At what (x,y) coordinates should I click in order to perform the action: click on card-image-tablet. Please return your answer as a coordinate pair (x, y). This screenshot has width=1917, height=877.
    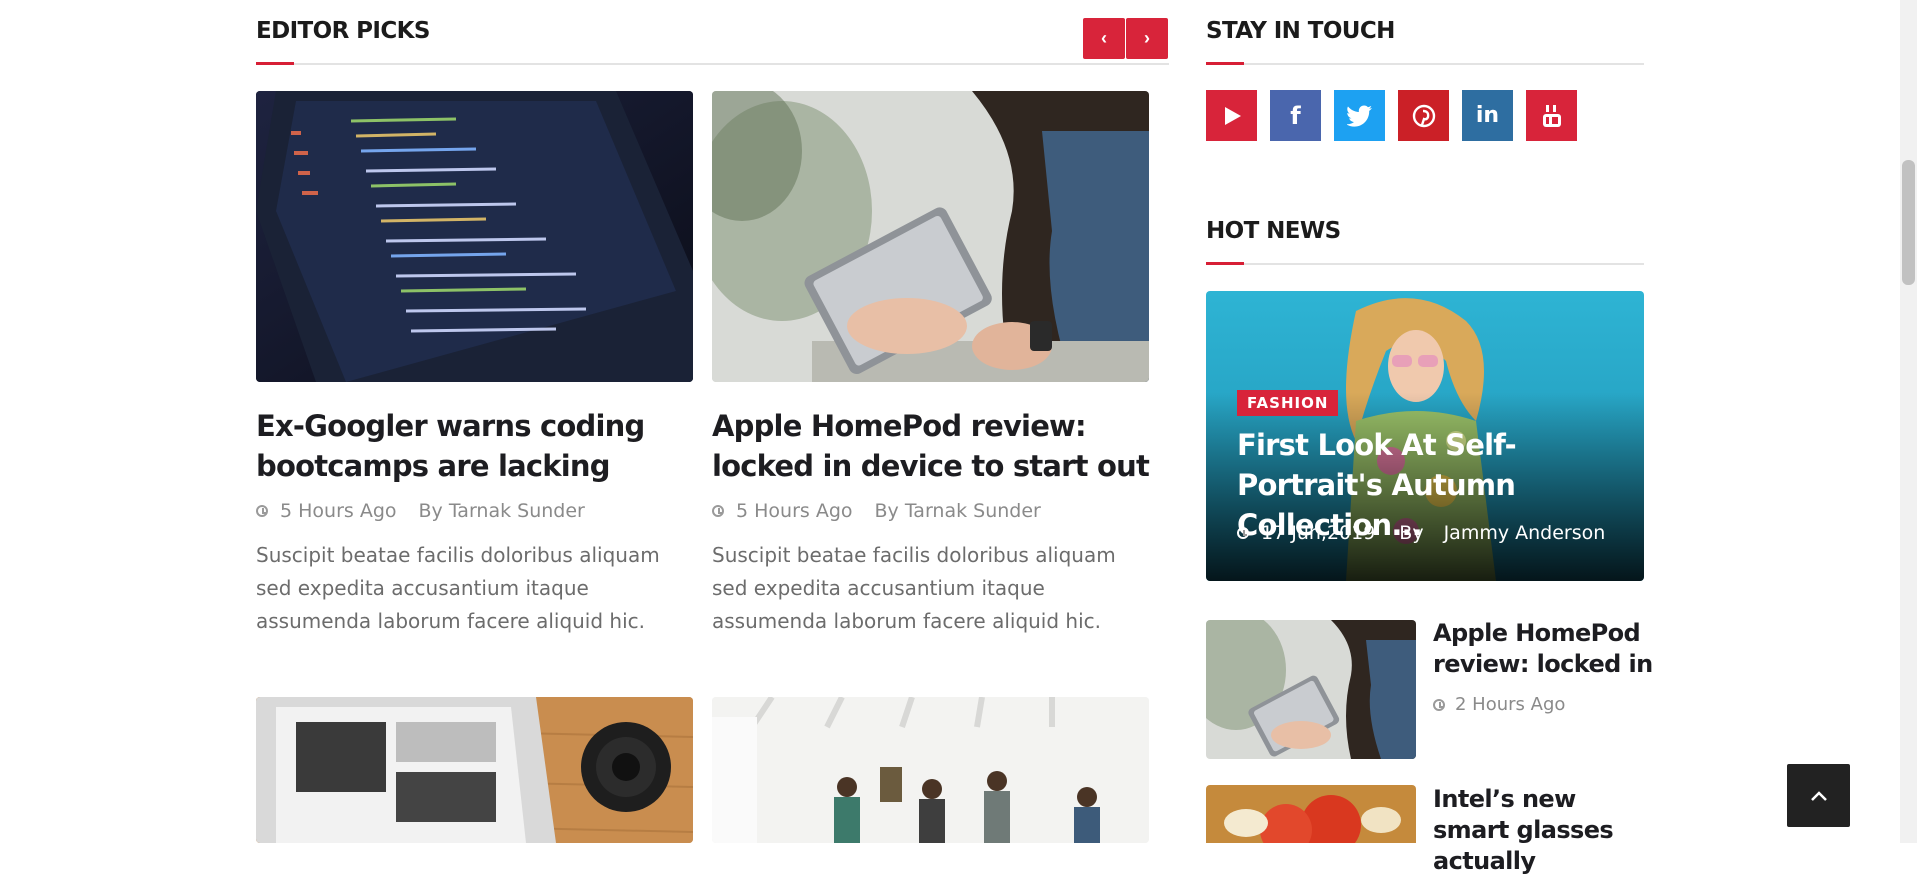
    Looking at the image, I should click on (930, 236).